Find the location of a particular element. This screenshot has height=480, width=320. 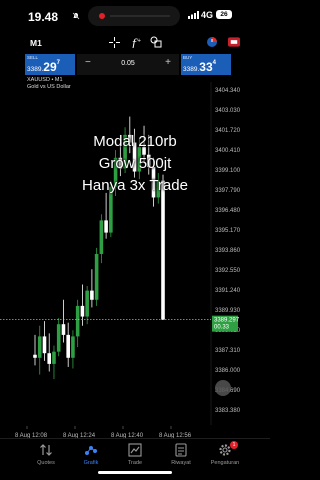

current-ask-label: 00.33 is located at coordinates (222, 328).